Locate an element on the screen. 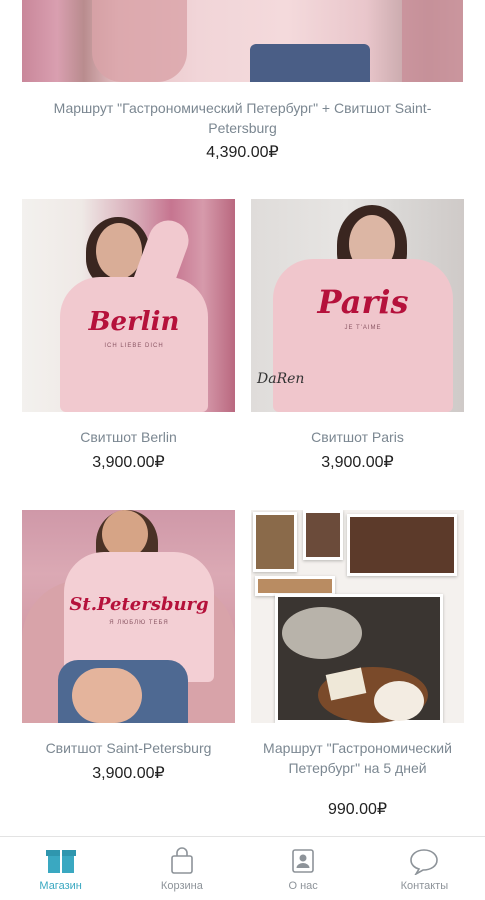 This screenshot has width=485, height=900. product-title: Свитшот Paris is located at coordinates (357, 437).